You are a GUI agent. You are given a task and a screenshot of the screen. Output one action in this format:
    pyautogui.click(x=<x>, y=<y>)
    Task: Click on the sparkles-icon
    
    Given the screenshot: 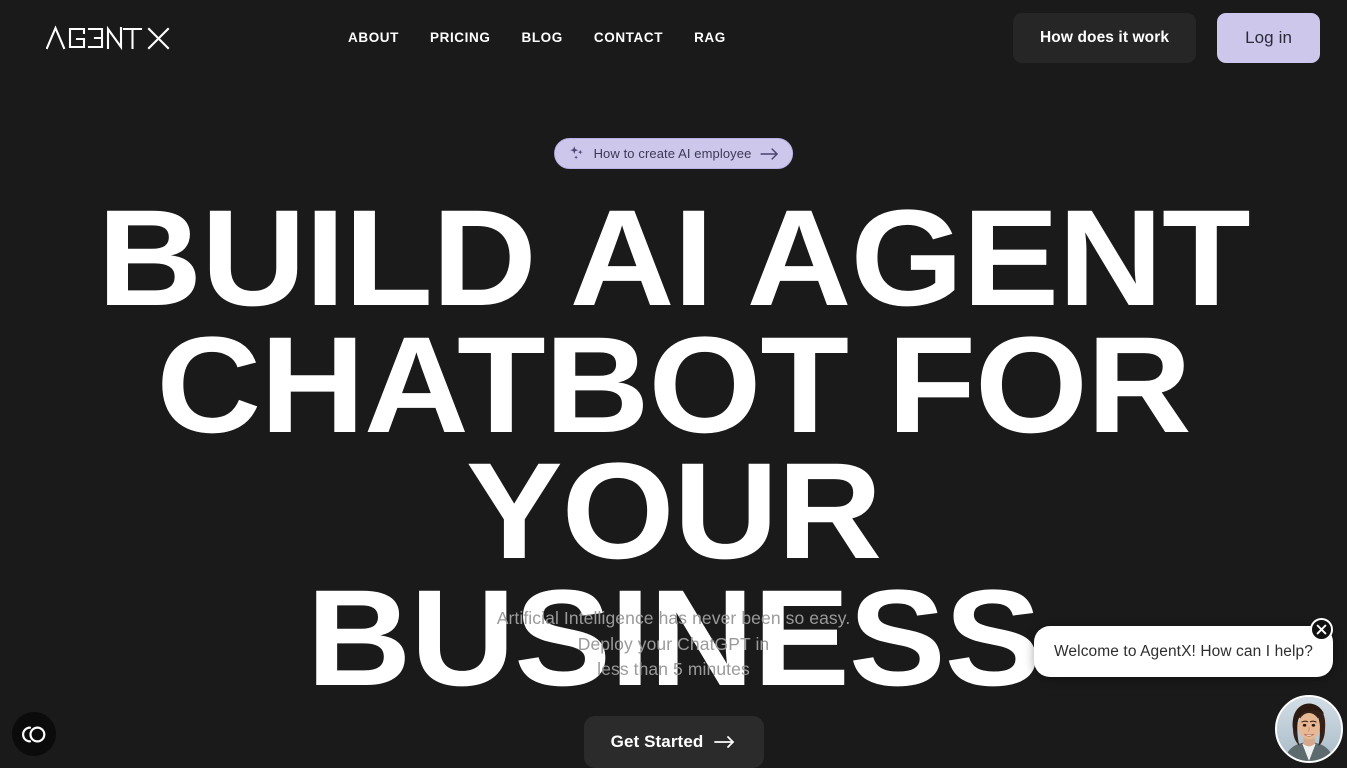 What is the action you would take?
    pyautogui.click(x=576, y=153)
    